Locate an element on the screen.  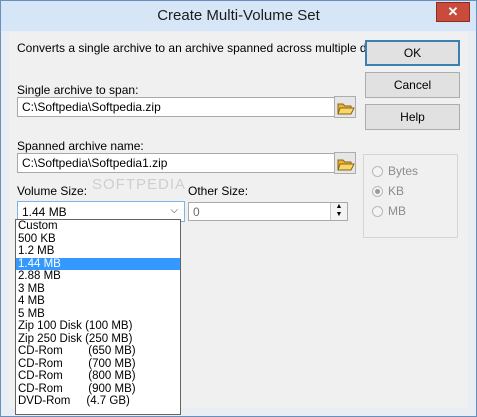
radio-mb: MB is located at coordinates (389, 211).